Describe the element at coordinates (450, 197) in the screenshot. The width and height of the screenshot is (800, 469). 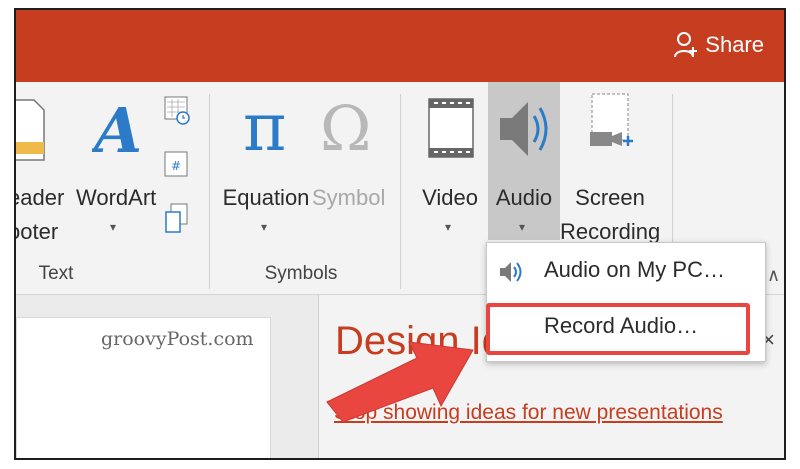
I see `video-label: Video` at that location.